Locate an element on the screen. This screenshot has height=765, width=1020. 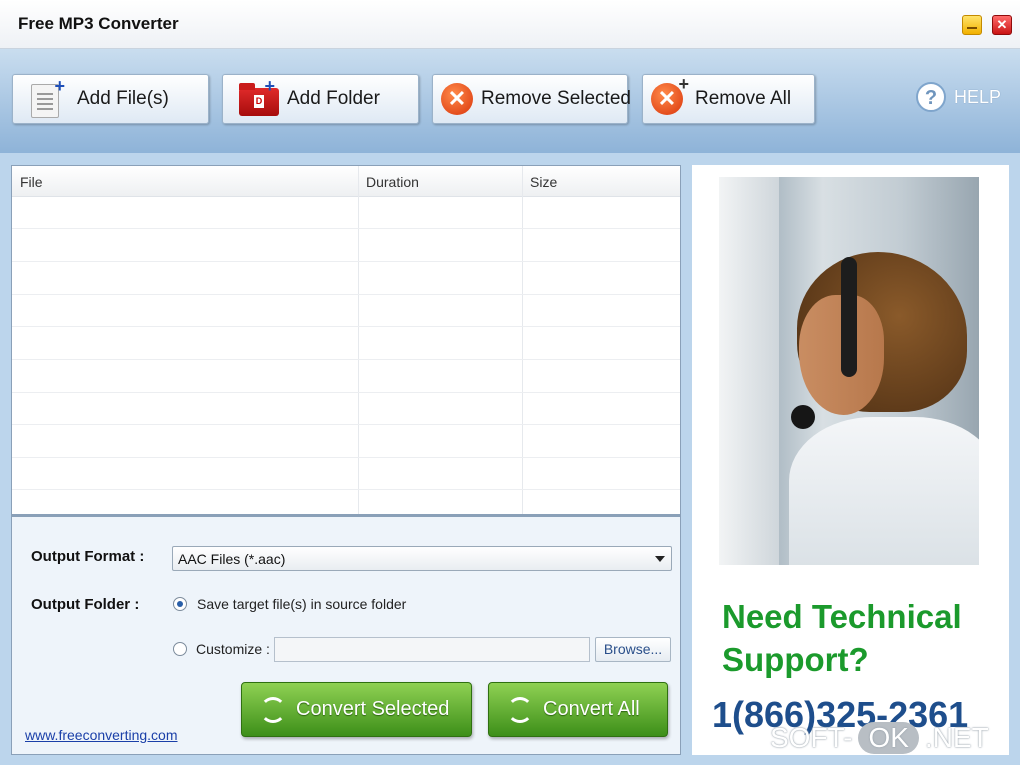
minimize-button is located at coordinates (972, 25).